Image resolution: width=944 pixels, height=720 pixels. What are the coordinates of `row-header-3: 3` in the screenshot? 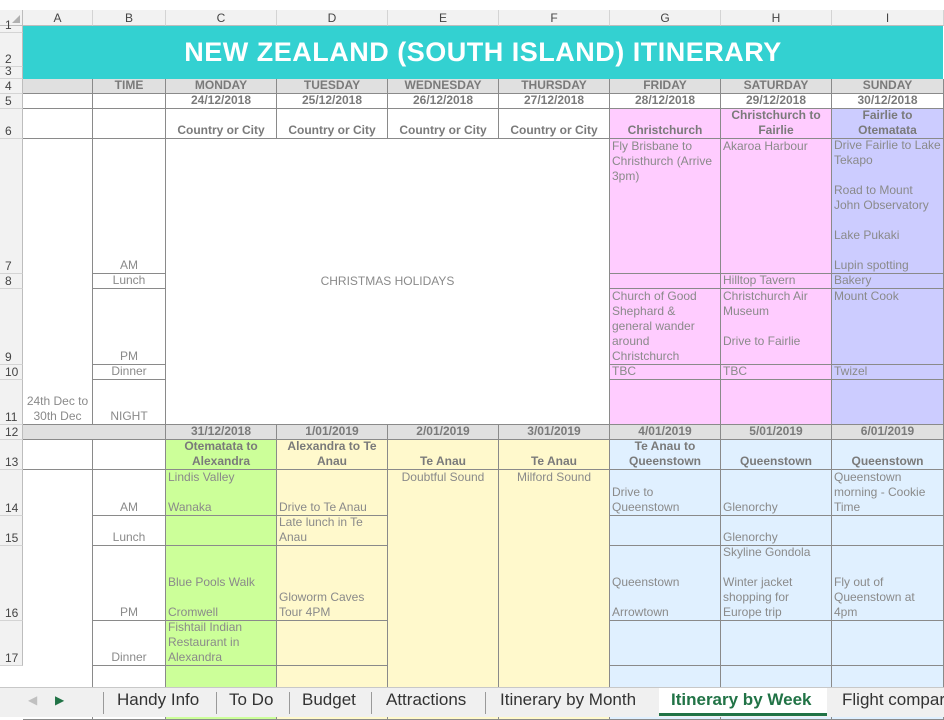 It's located at (11, 72).